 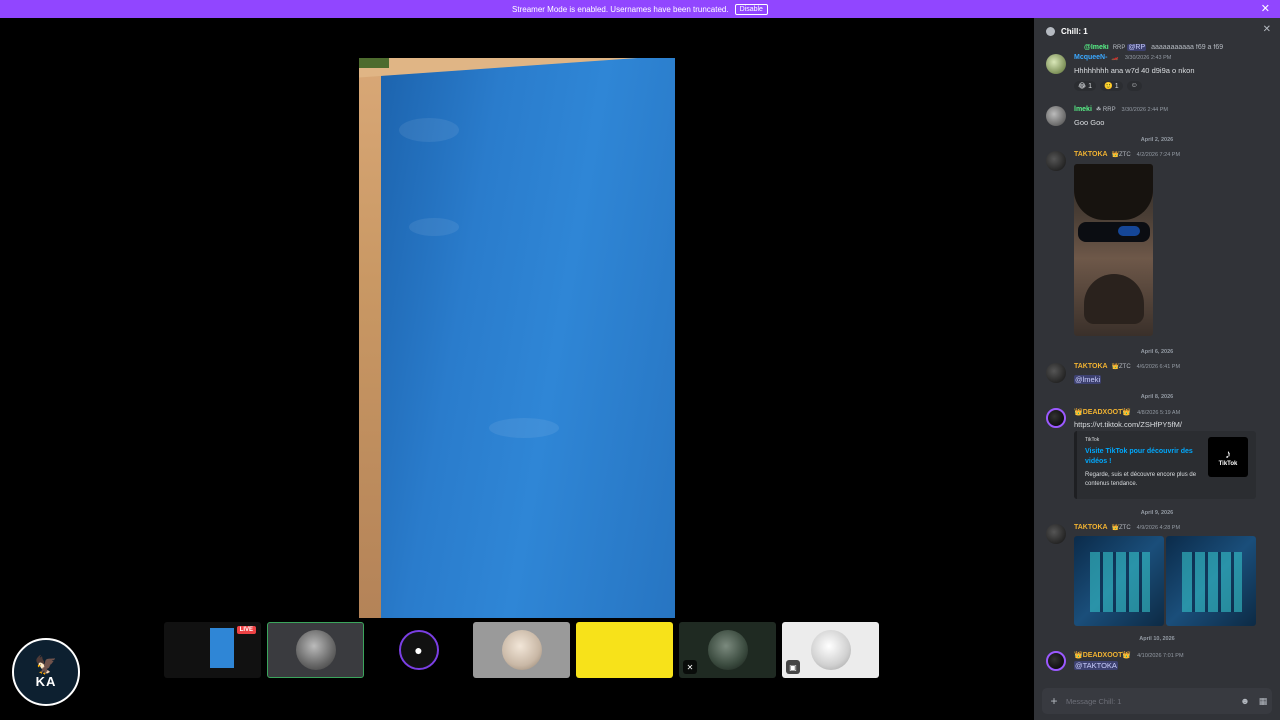 What do you see at coordinates (222, 648) in the screenshot?
I see `screen-preview` at bounding box center [222, 648].